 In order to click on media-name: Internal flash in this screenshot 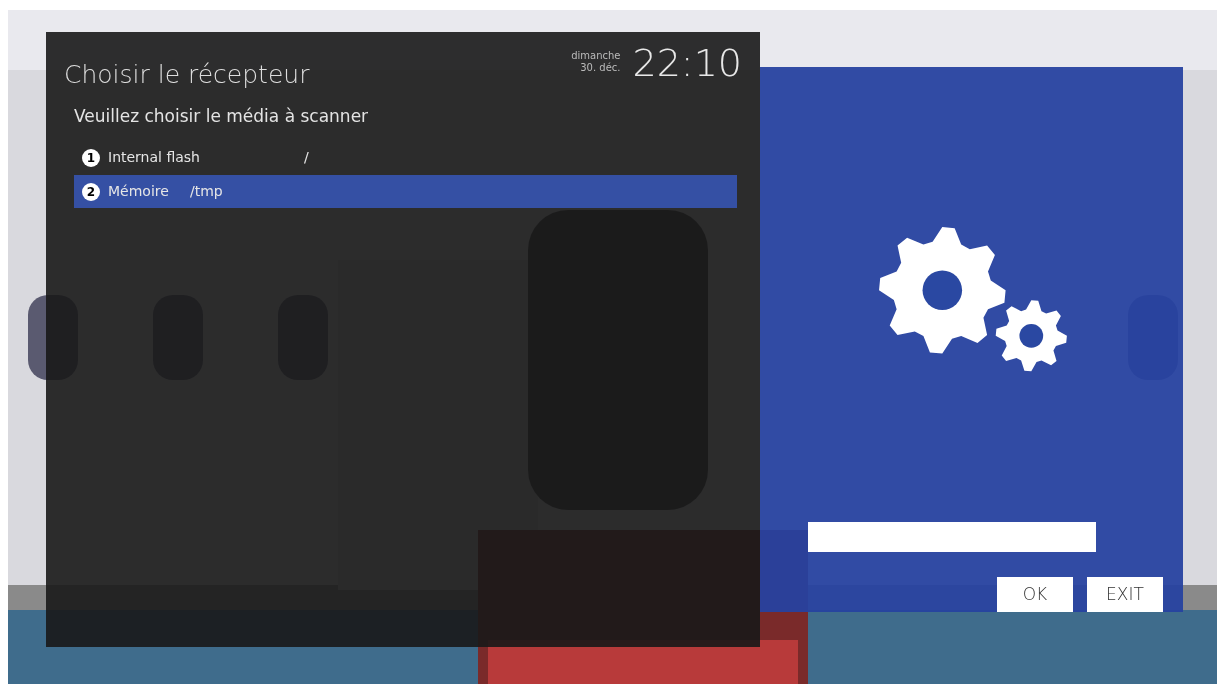, I will do `click(154, 157)`.